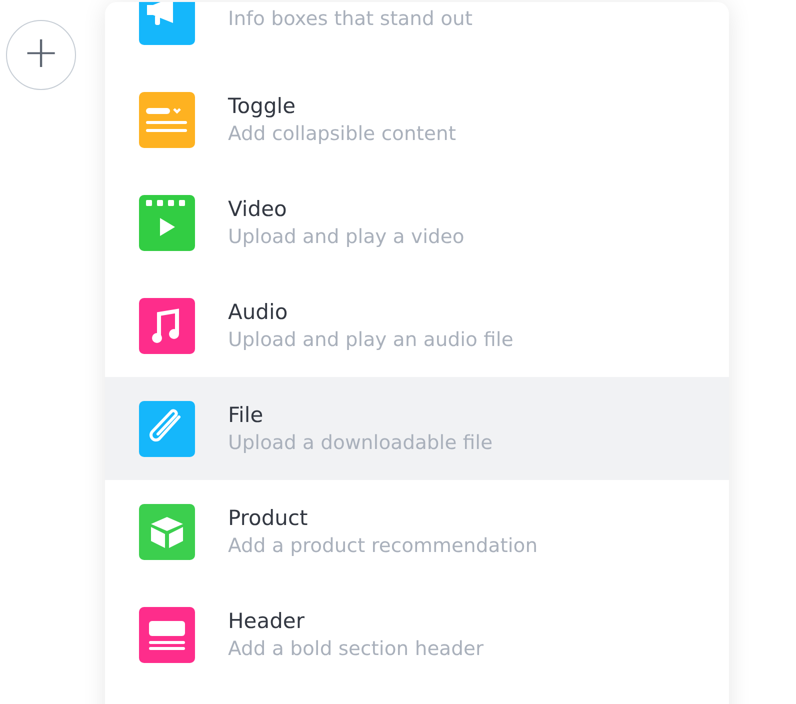 This screenshot has height=704, width=796. What do you see at coordinates (383, 545) in the screenshot?
I see `item-description: Add a product recommendation` at bounding box center [383, 545].